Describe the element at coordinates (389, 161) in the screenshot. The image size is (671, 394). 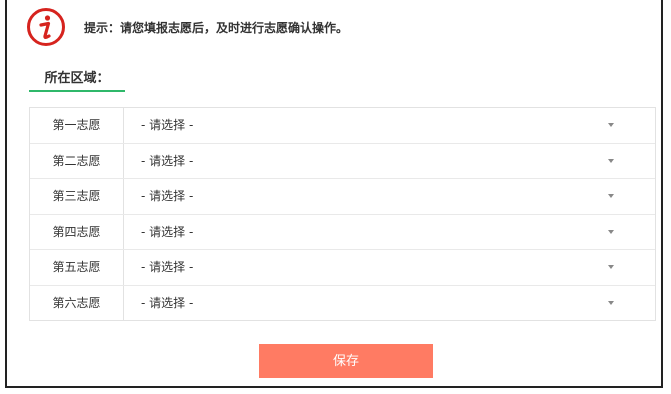
I see `choice-2-select: - 请选择 -` at that location.